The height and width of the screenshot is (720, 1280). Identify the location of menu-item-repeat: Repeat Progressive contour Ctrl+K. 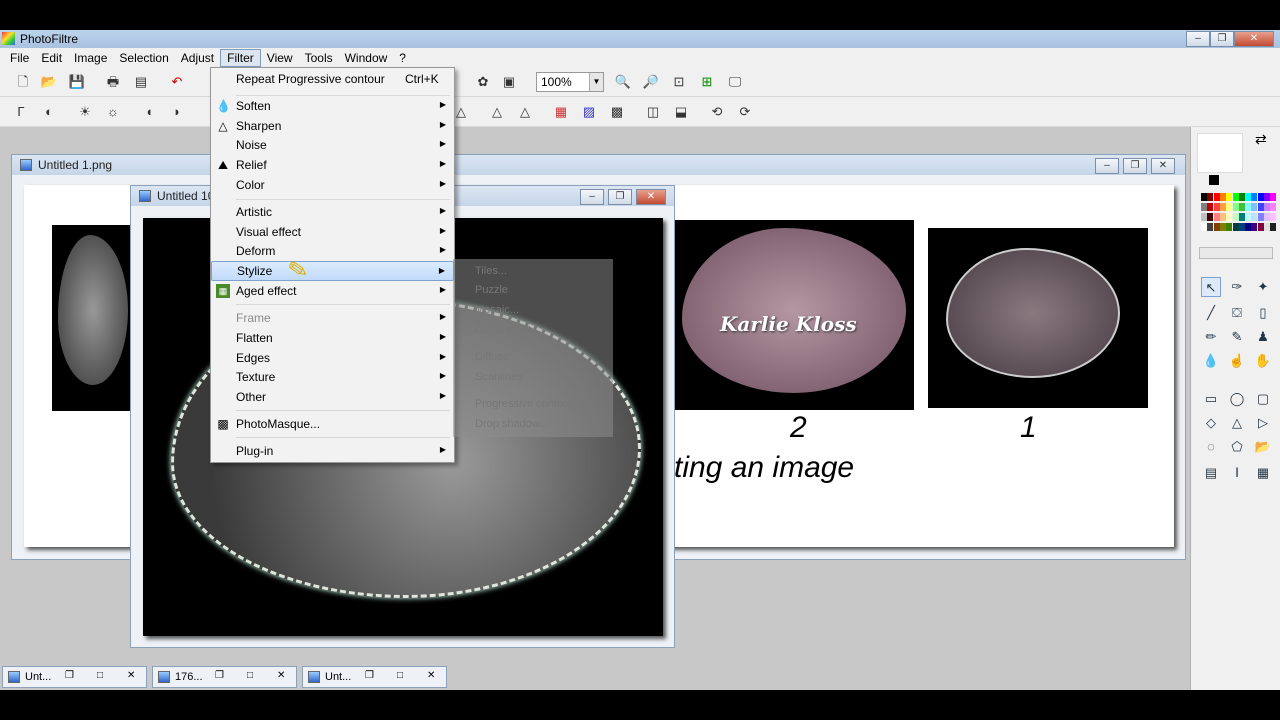
(332, 79).